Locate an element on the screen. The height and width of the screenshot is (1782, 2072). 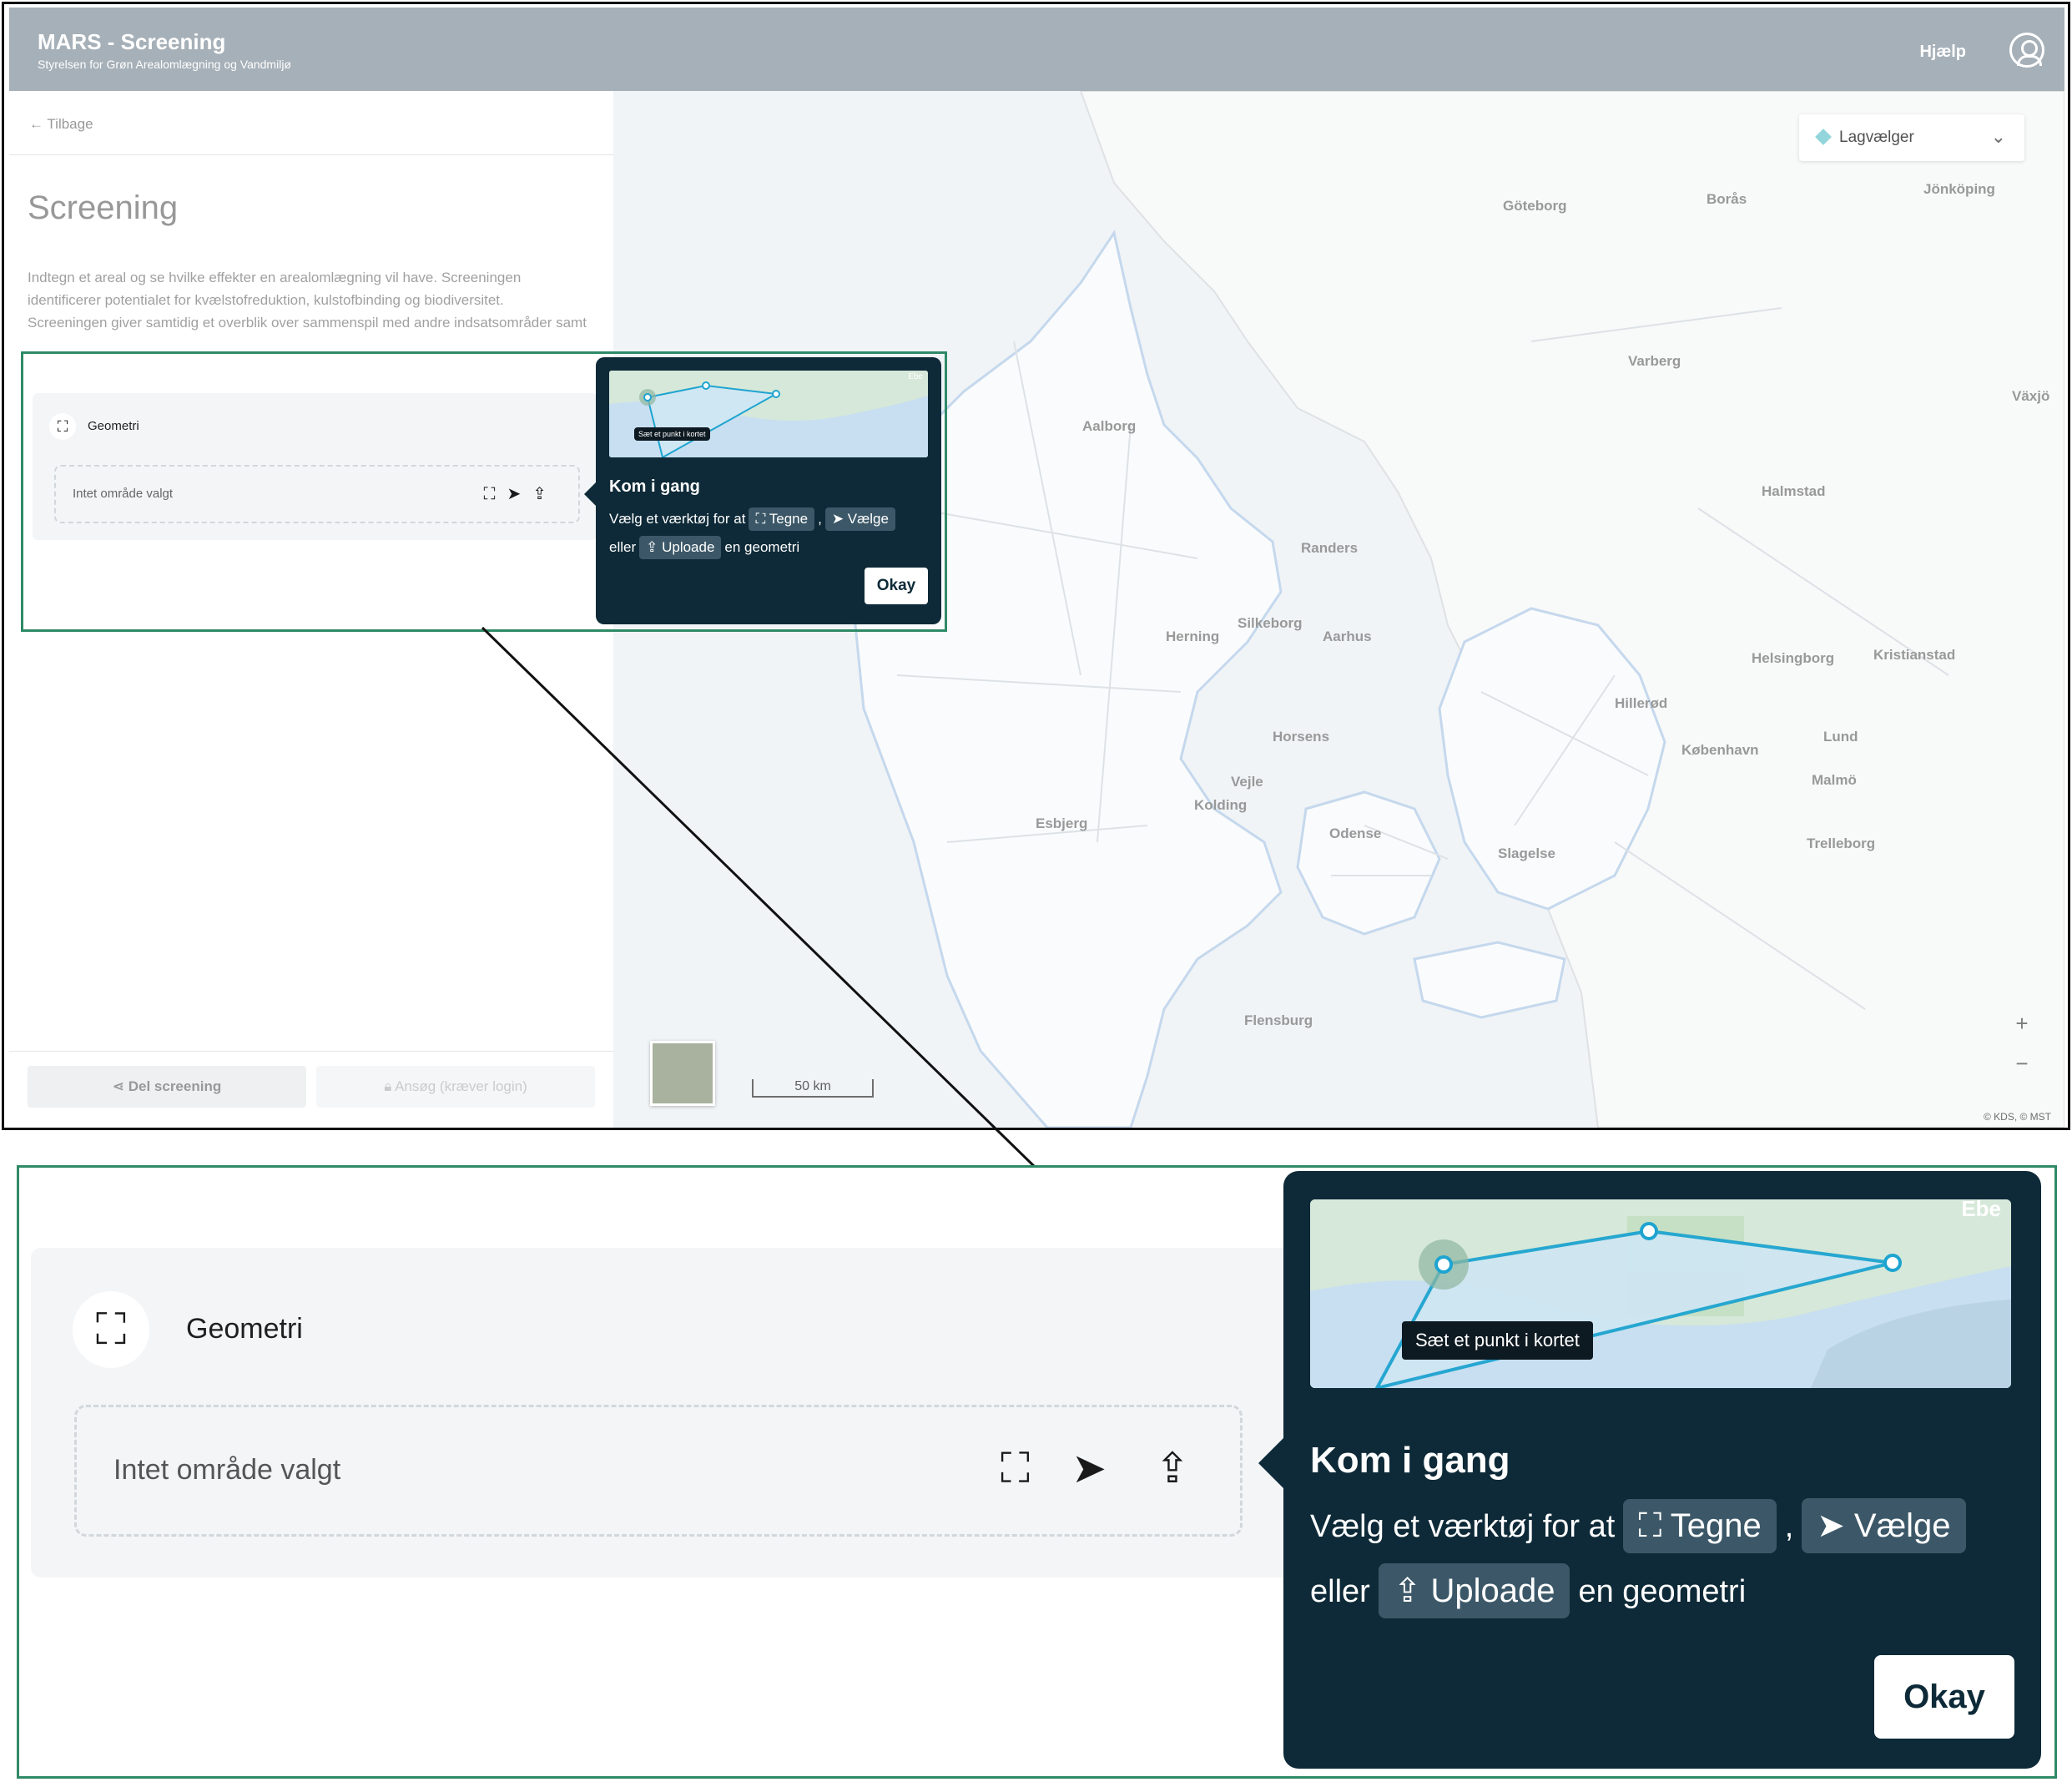
tooltip-text: Vælg et værktøj for at is located at coordinates (1463, 1526).